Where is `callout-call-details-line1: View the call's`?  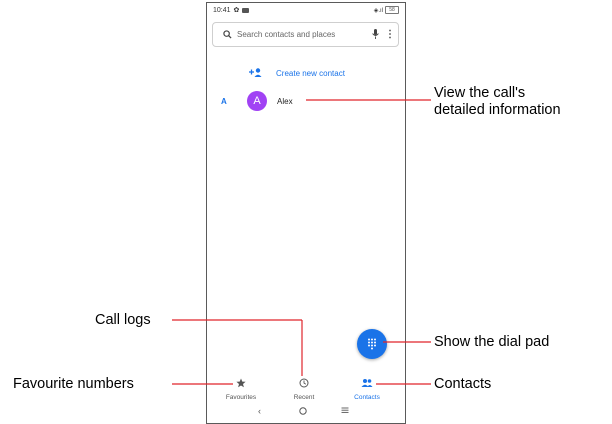 callout-call-details-line1: View the call's is located at coordinates (480, 93).